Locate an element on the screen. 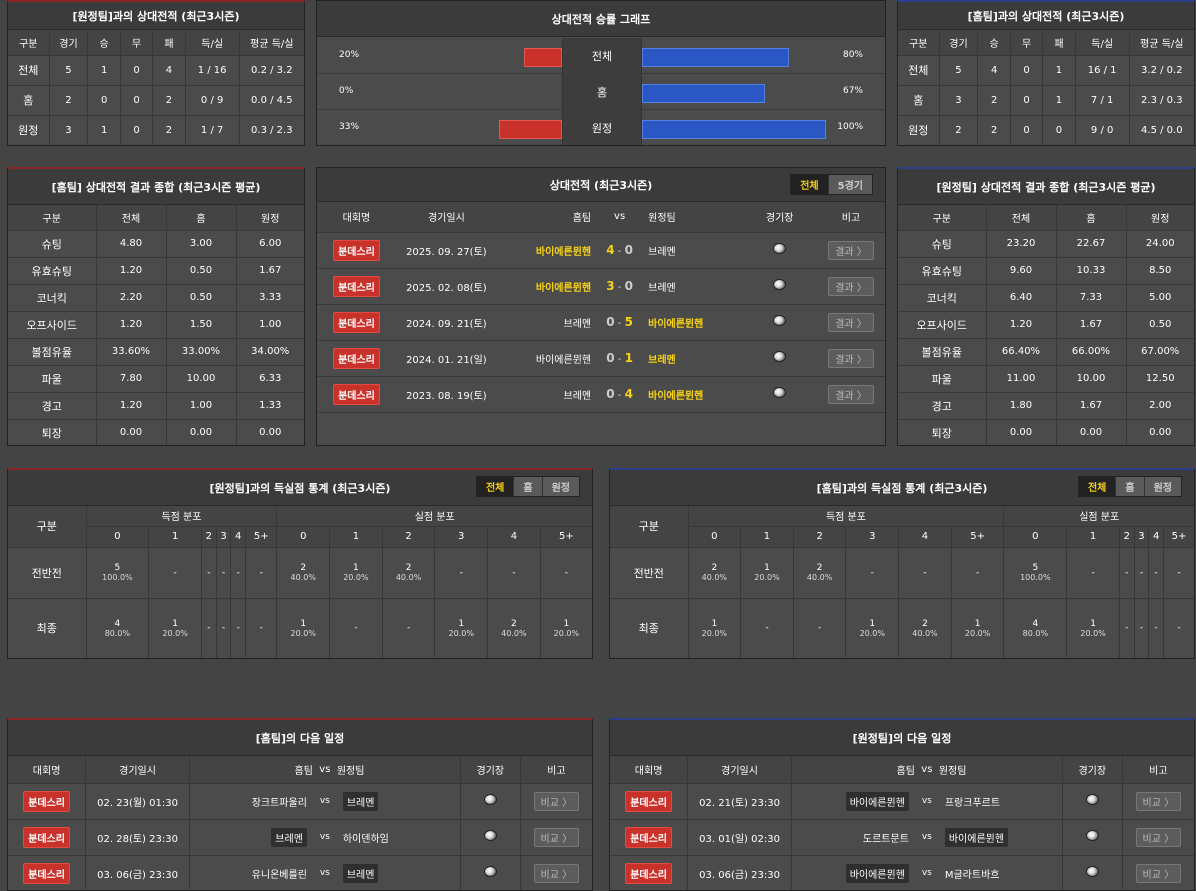  home-team: 도르트문트 is located at coordinates (886, 839).